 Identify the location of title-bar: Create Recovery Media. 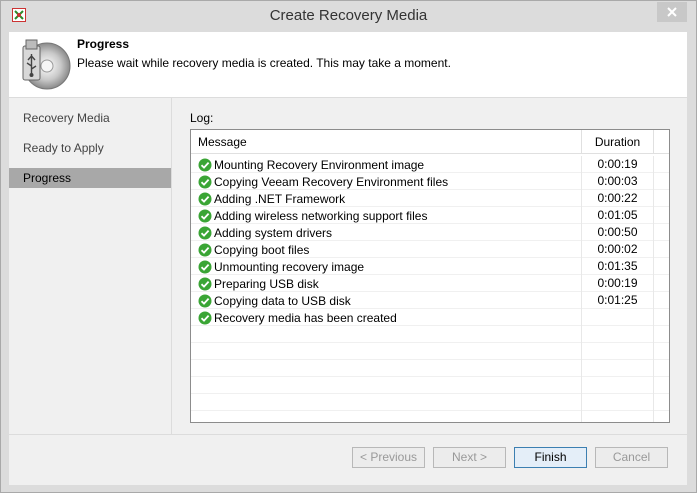
(348, 16).